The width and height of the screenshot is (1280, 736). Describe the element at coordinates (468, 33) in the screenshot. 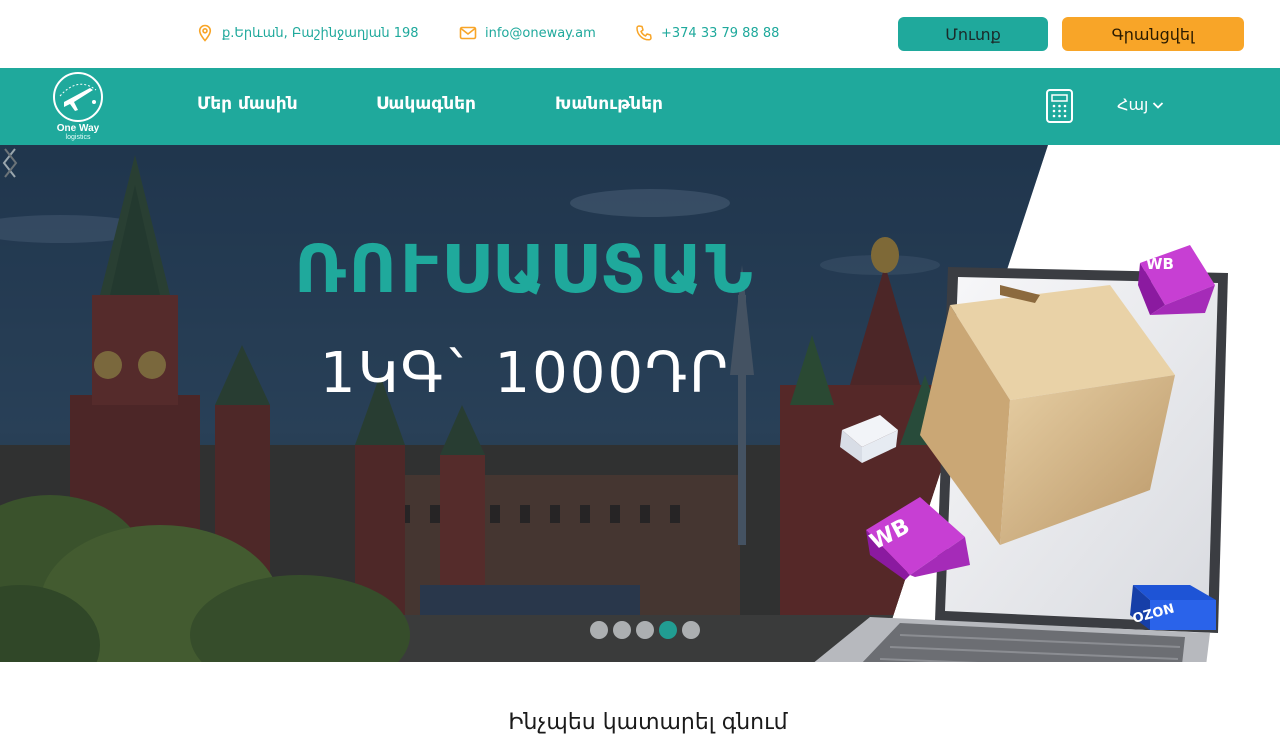

I see `mail-icon` at that location.